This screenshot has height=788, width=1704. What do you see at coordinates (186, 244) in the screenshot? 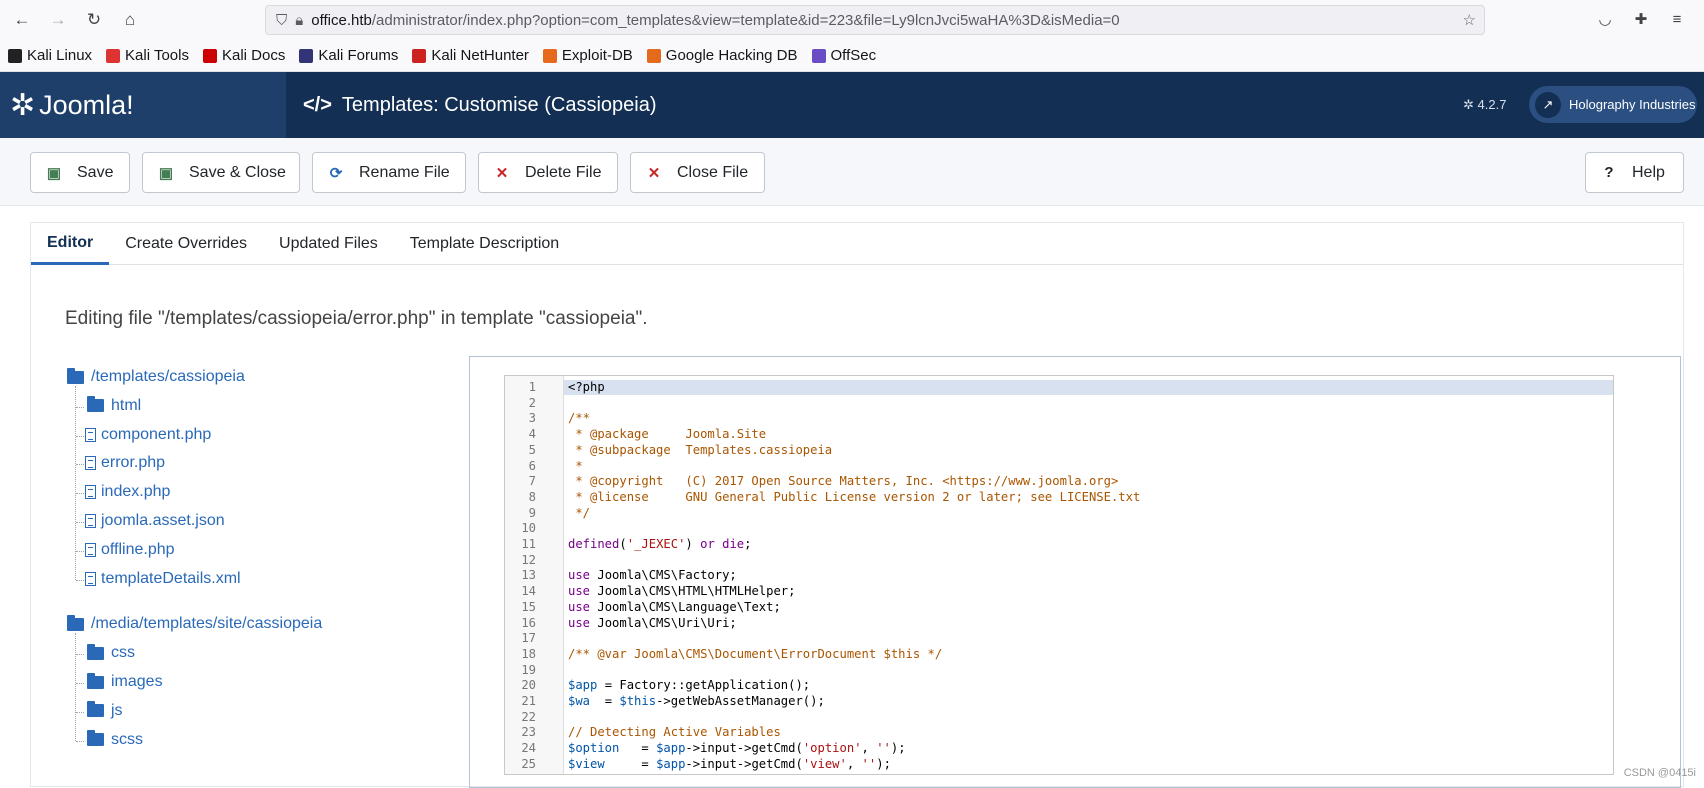
I see `tab-create-overrides: Create Overrides` at bounding box center [186, 244].